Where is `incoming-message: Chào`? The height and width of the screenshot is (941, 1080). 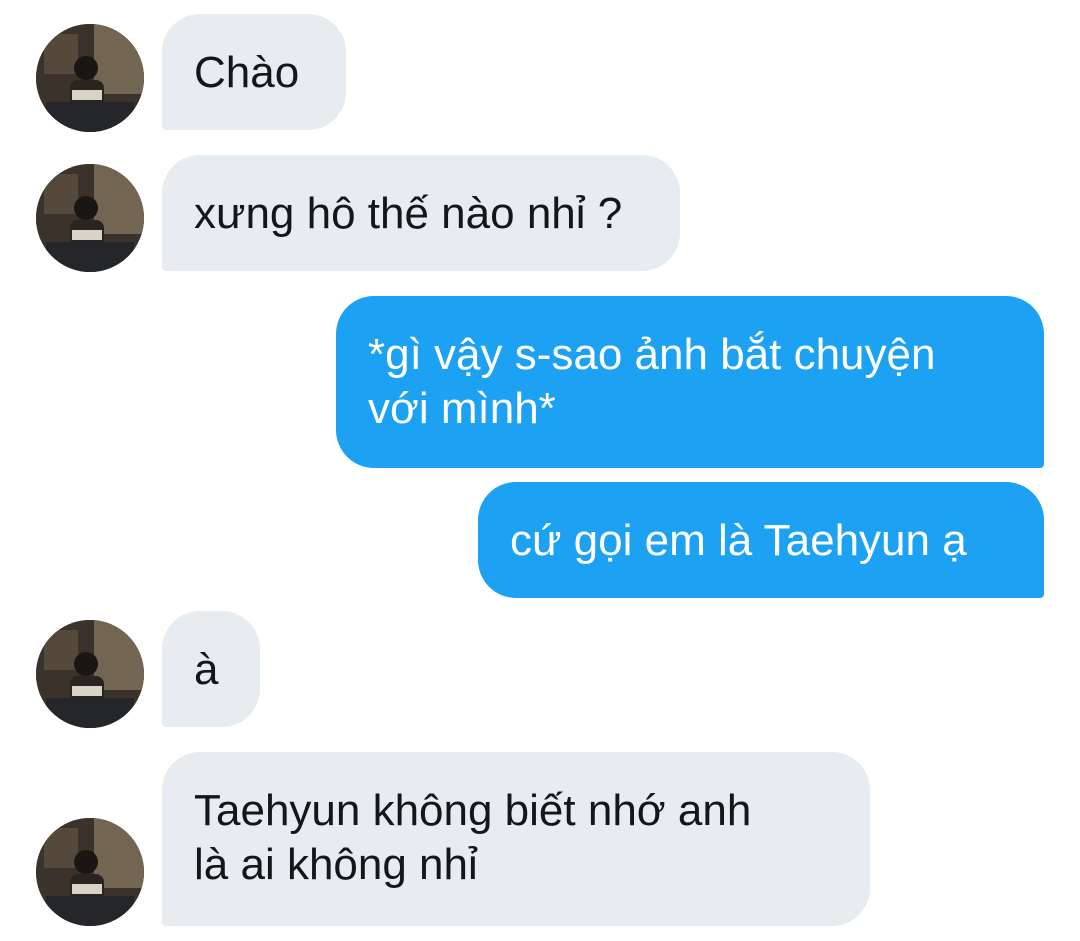
incoming-message: Chào is located at coordinates (254, 72).